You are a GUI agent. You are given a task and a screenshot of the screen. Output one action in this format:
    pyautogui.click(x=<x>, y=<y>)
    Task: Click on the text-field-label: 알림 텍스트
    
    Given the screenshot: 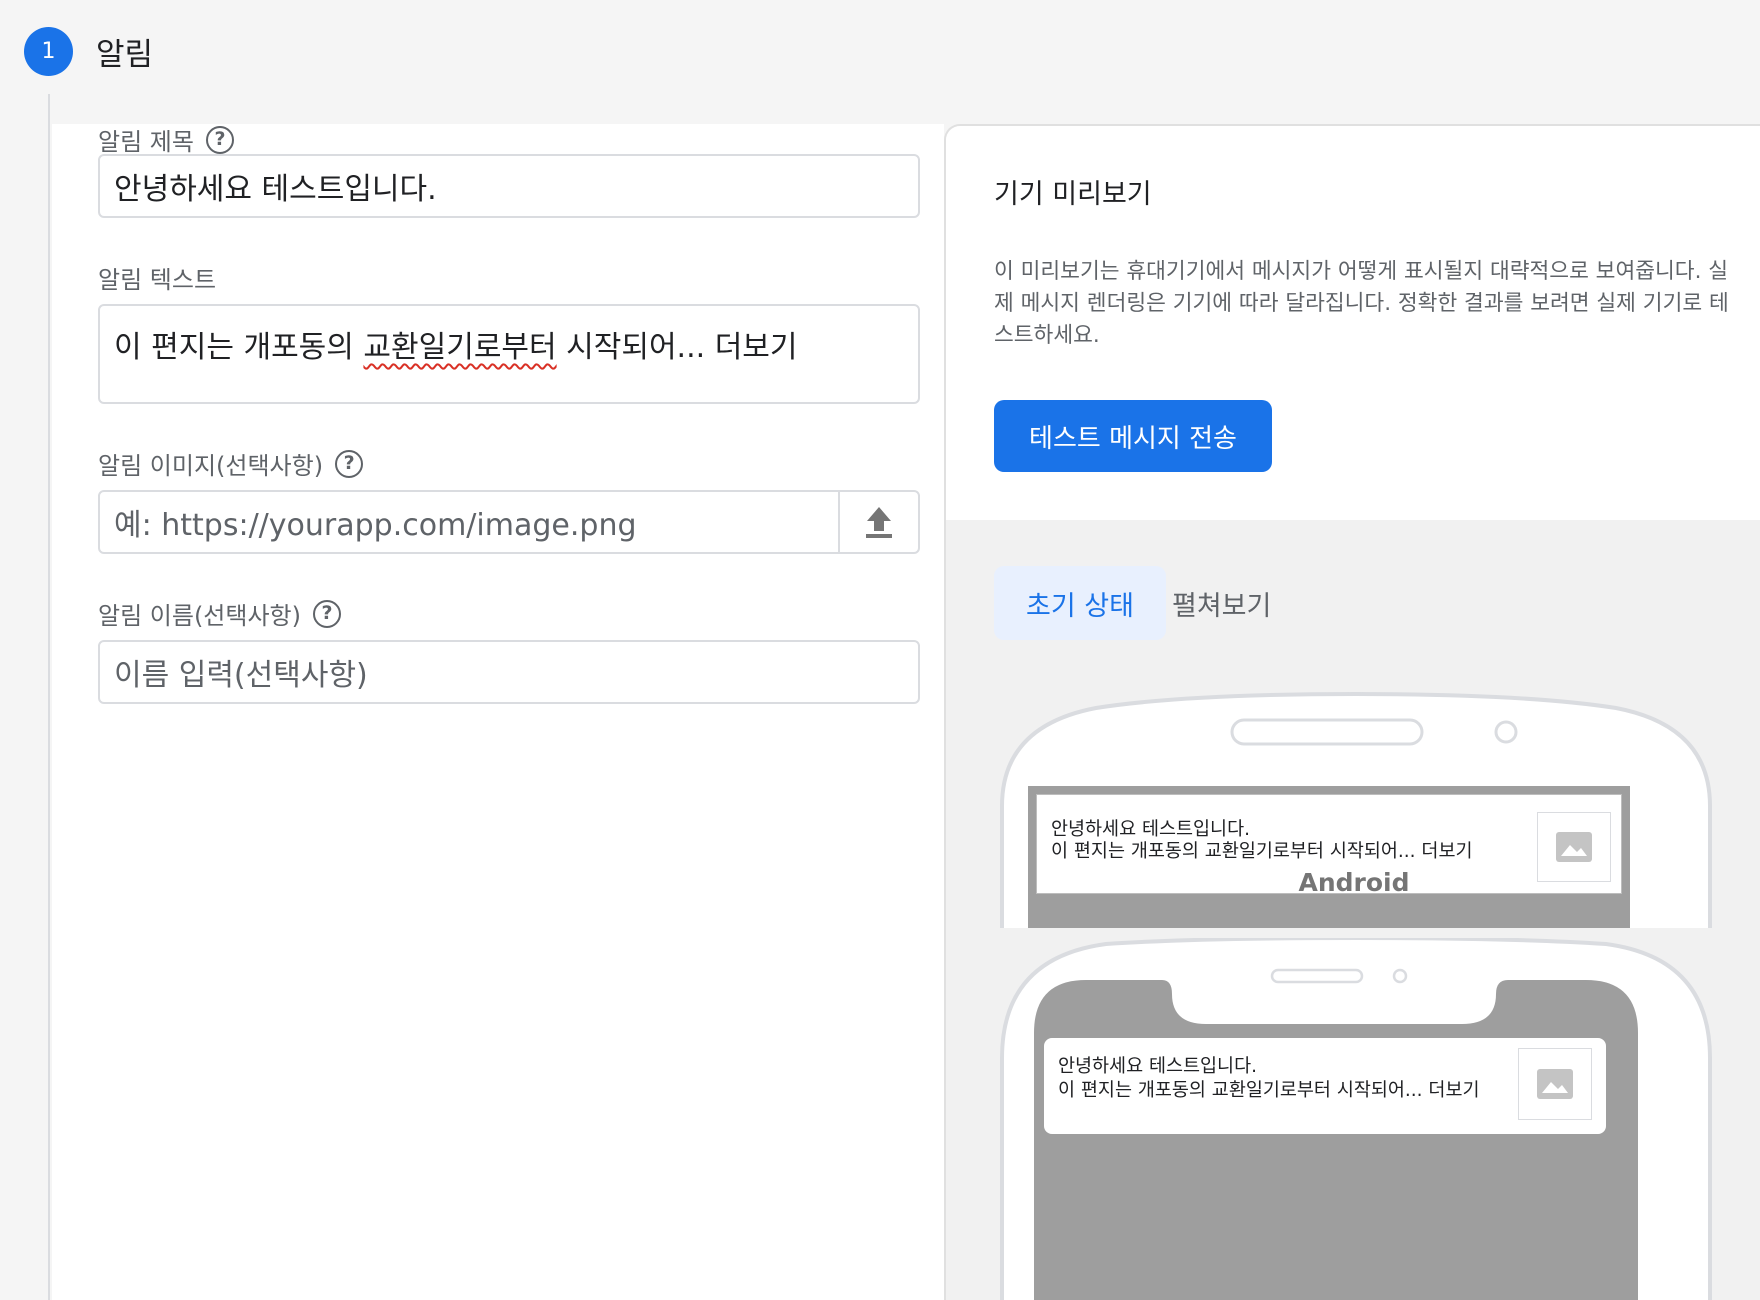 What is the action you would take?
    pyautogui.click(x=157, y=277)
    